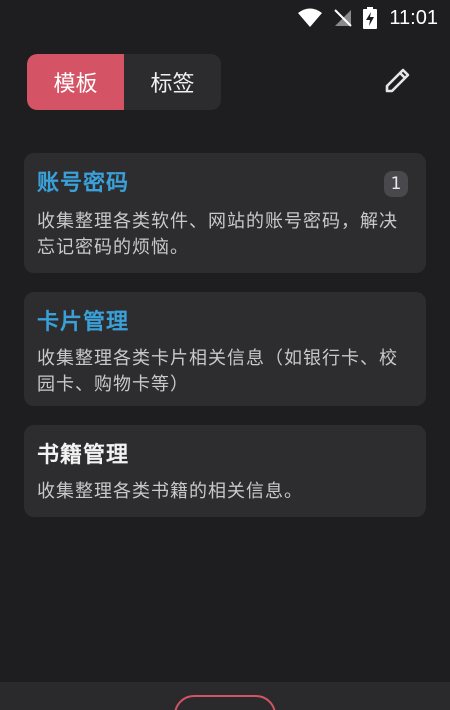 This screenshot has width=450, height=710. What do you see at coordinates (217, 234) in the screenshot?
I see `card-description: 收集整理各类软件、网站的账号密码，解决忘记密码的烦恼。` at bounding box center [217, 234].